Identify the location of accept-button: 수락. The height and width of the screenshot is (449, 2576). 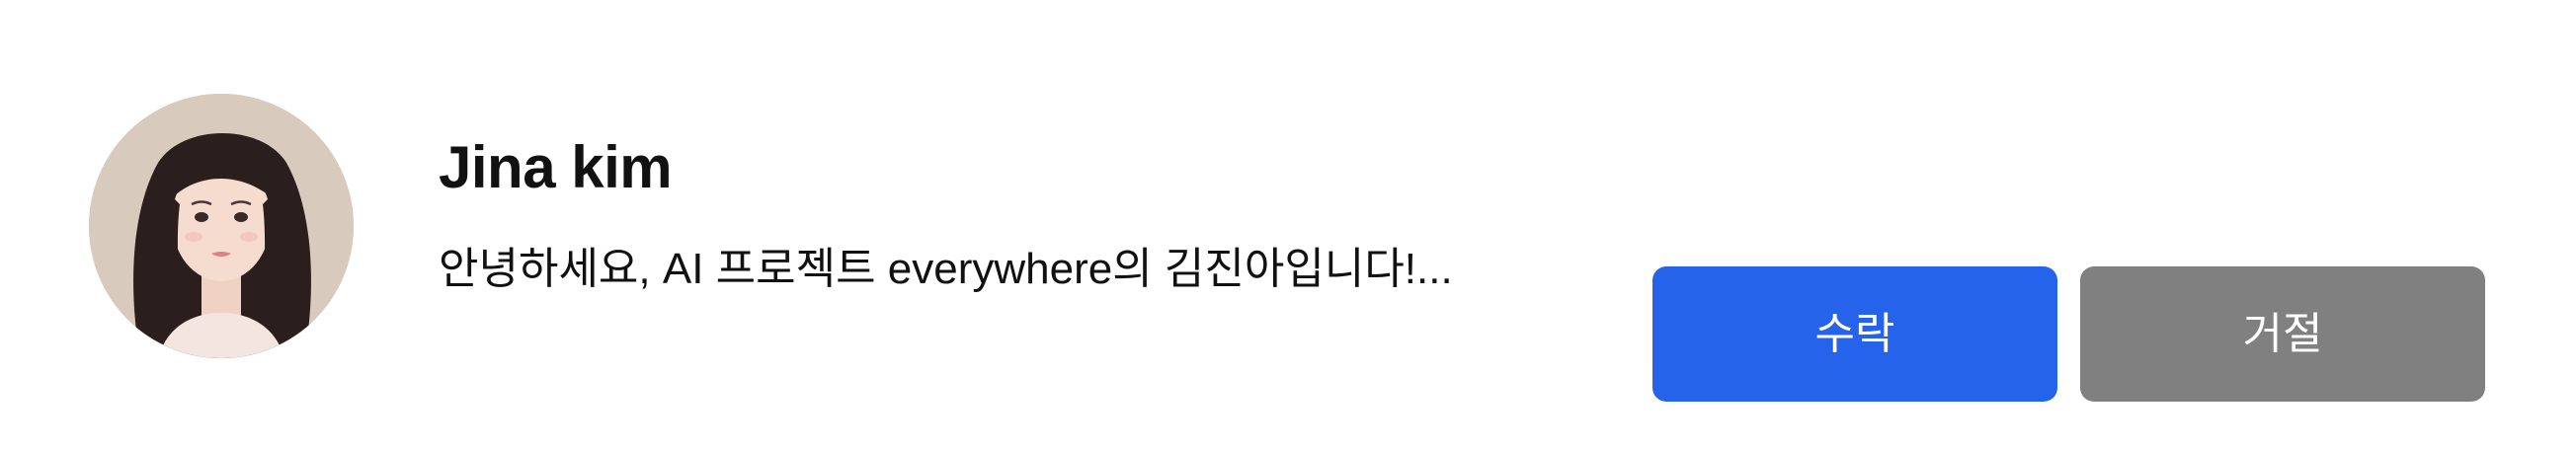
(1854, 334).